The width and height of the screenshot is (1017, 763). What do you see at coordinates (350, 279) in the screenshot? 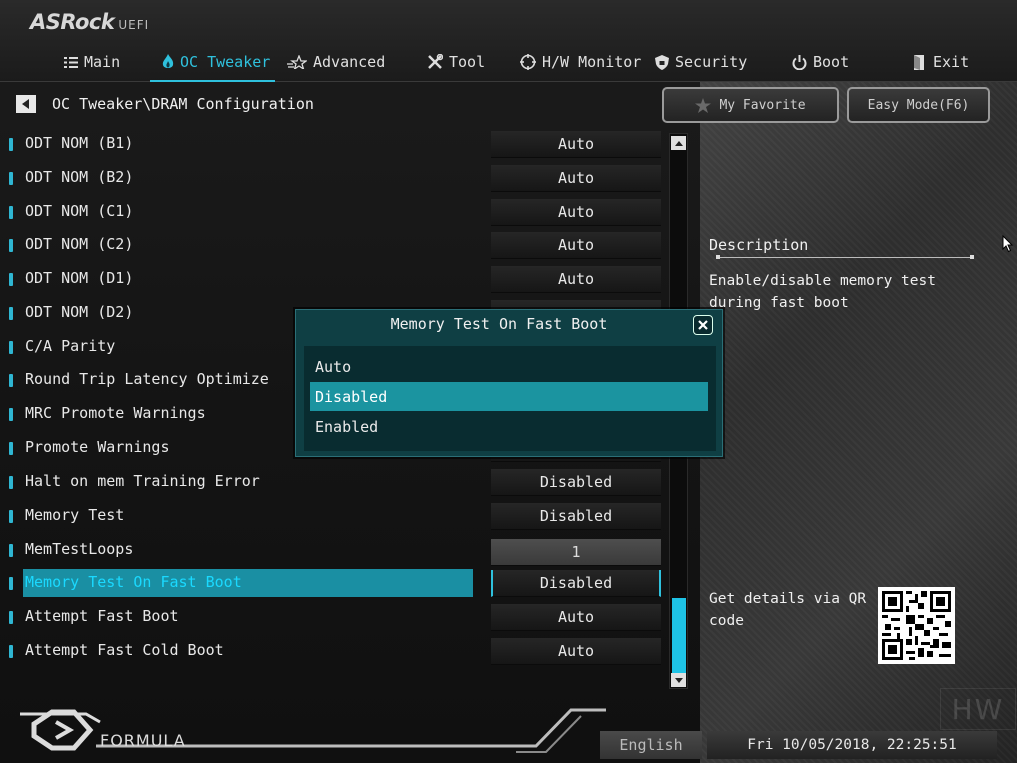
I see `setting-row: ODT NOM (D1) Auto` at bounding box center [350, 279].